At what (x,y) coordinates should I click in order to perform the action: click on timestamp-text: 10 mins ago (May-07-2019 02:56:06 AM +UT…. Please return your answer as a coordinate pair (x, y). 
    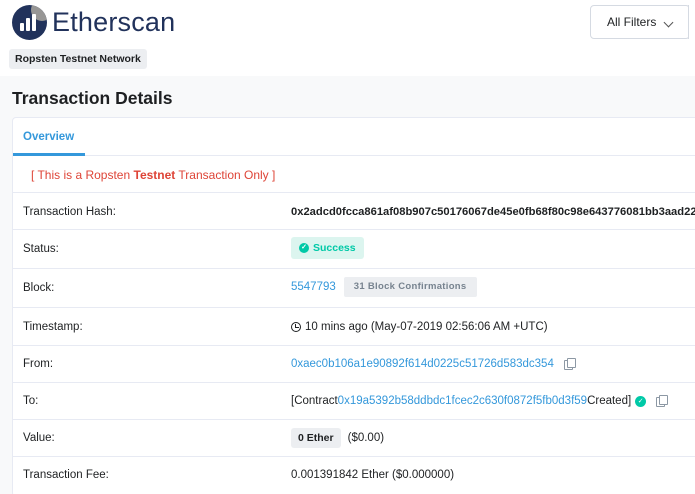
    Looking at the image, I should click on (426, 327).